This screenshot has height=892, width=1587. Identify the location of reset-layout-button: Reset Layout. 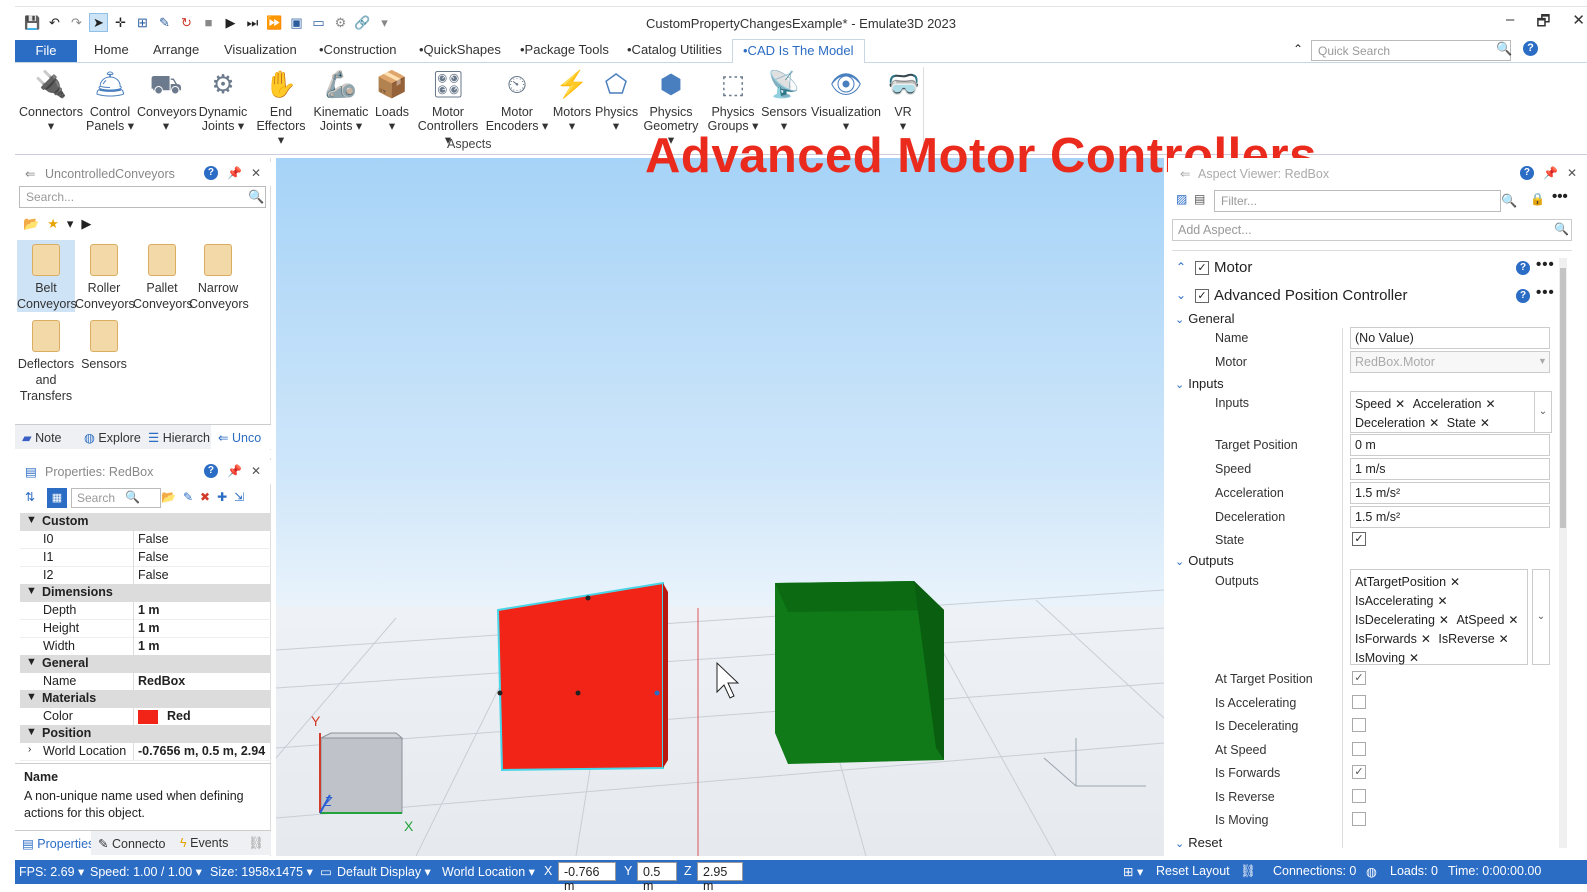
(1193, 871).